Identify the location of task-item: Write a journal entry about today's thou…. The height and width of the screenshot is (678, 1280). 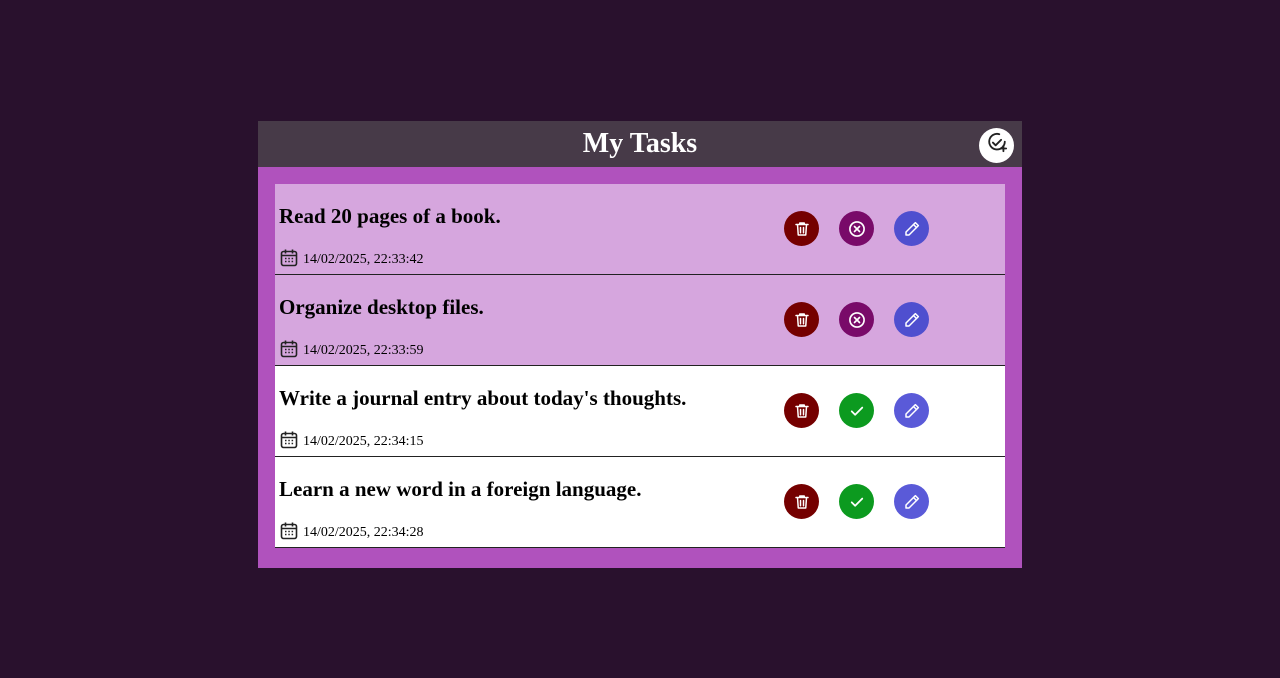
(640, 411).